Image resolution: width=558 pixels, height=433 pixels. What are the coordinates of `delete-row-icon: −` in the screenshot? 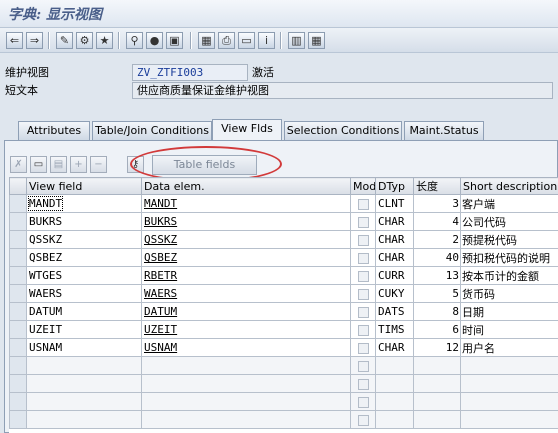 It's located at (98, 164).